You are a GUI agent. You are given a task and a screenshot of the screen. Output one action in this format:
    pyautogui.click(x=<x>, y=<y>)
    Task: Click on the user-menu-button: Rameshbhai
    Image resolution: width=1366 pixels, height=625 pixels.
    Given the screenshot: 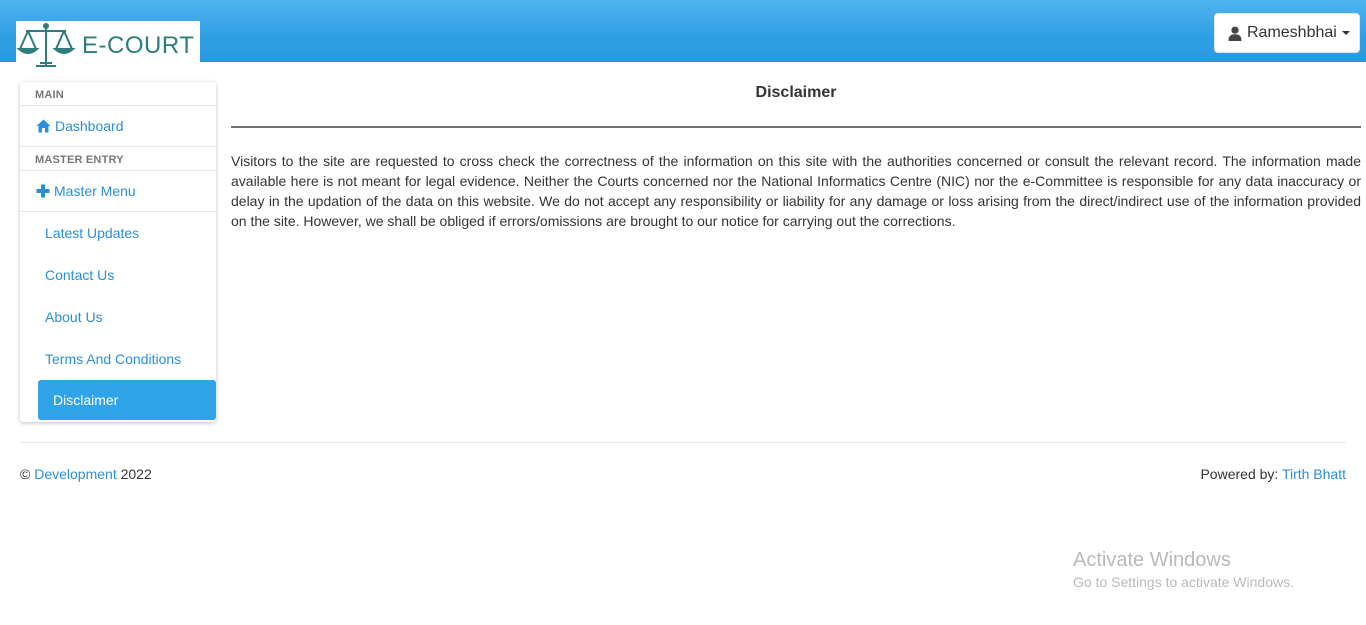 What is the action you would take?
    pyautogui.click(x=1287, y=33)
    